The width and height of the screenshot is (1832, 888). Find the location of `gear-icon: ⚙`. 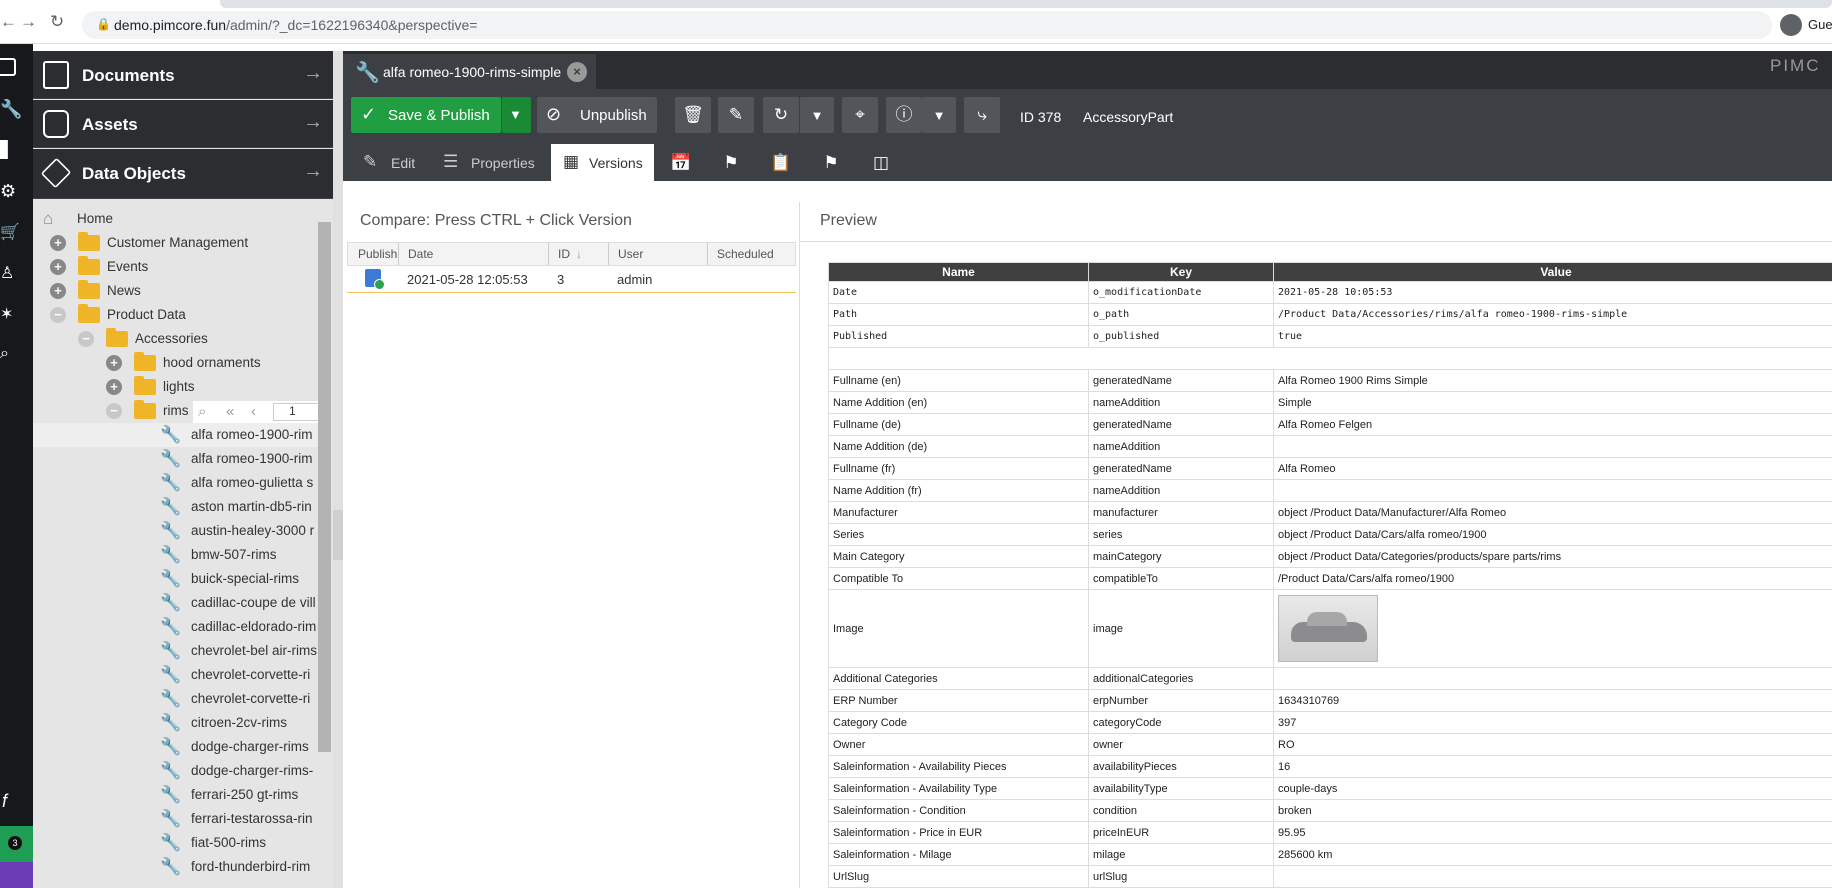

gear-icon: ⚙ is located at coordinates (8, 191).